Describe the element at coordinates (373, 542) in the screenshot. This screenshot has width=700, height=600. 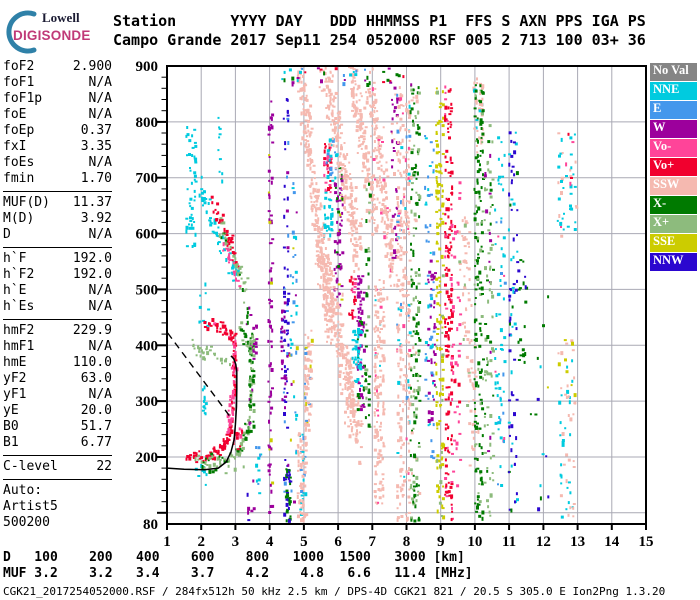
I see `x-tick-label: 7` at that location.